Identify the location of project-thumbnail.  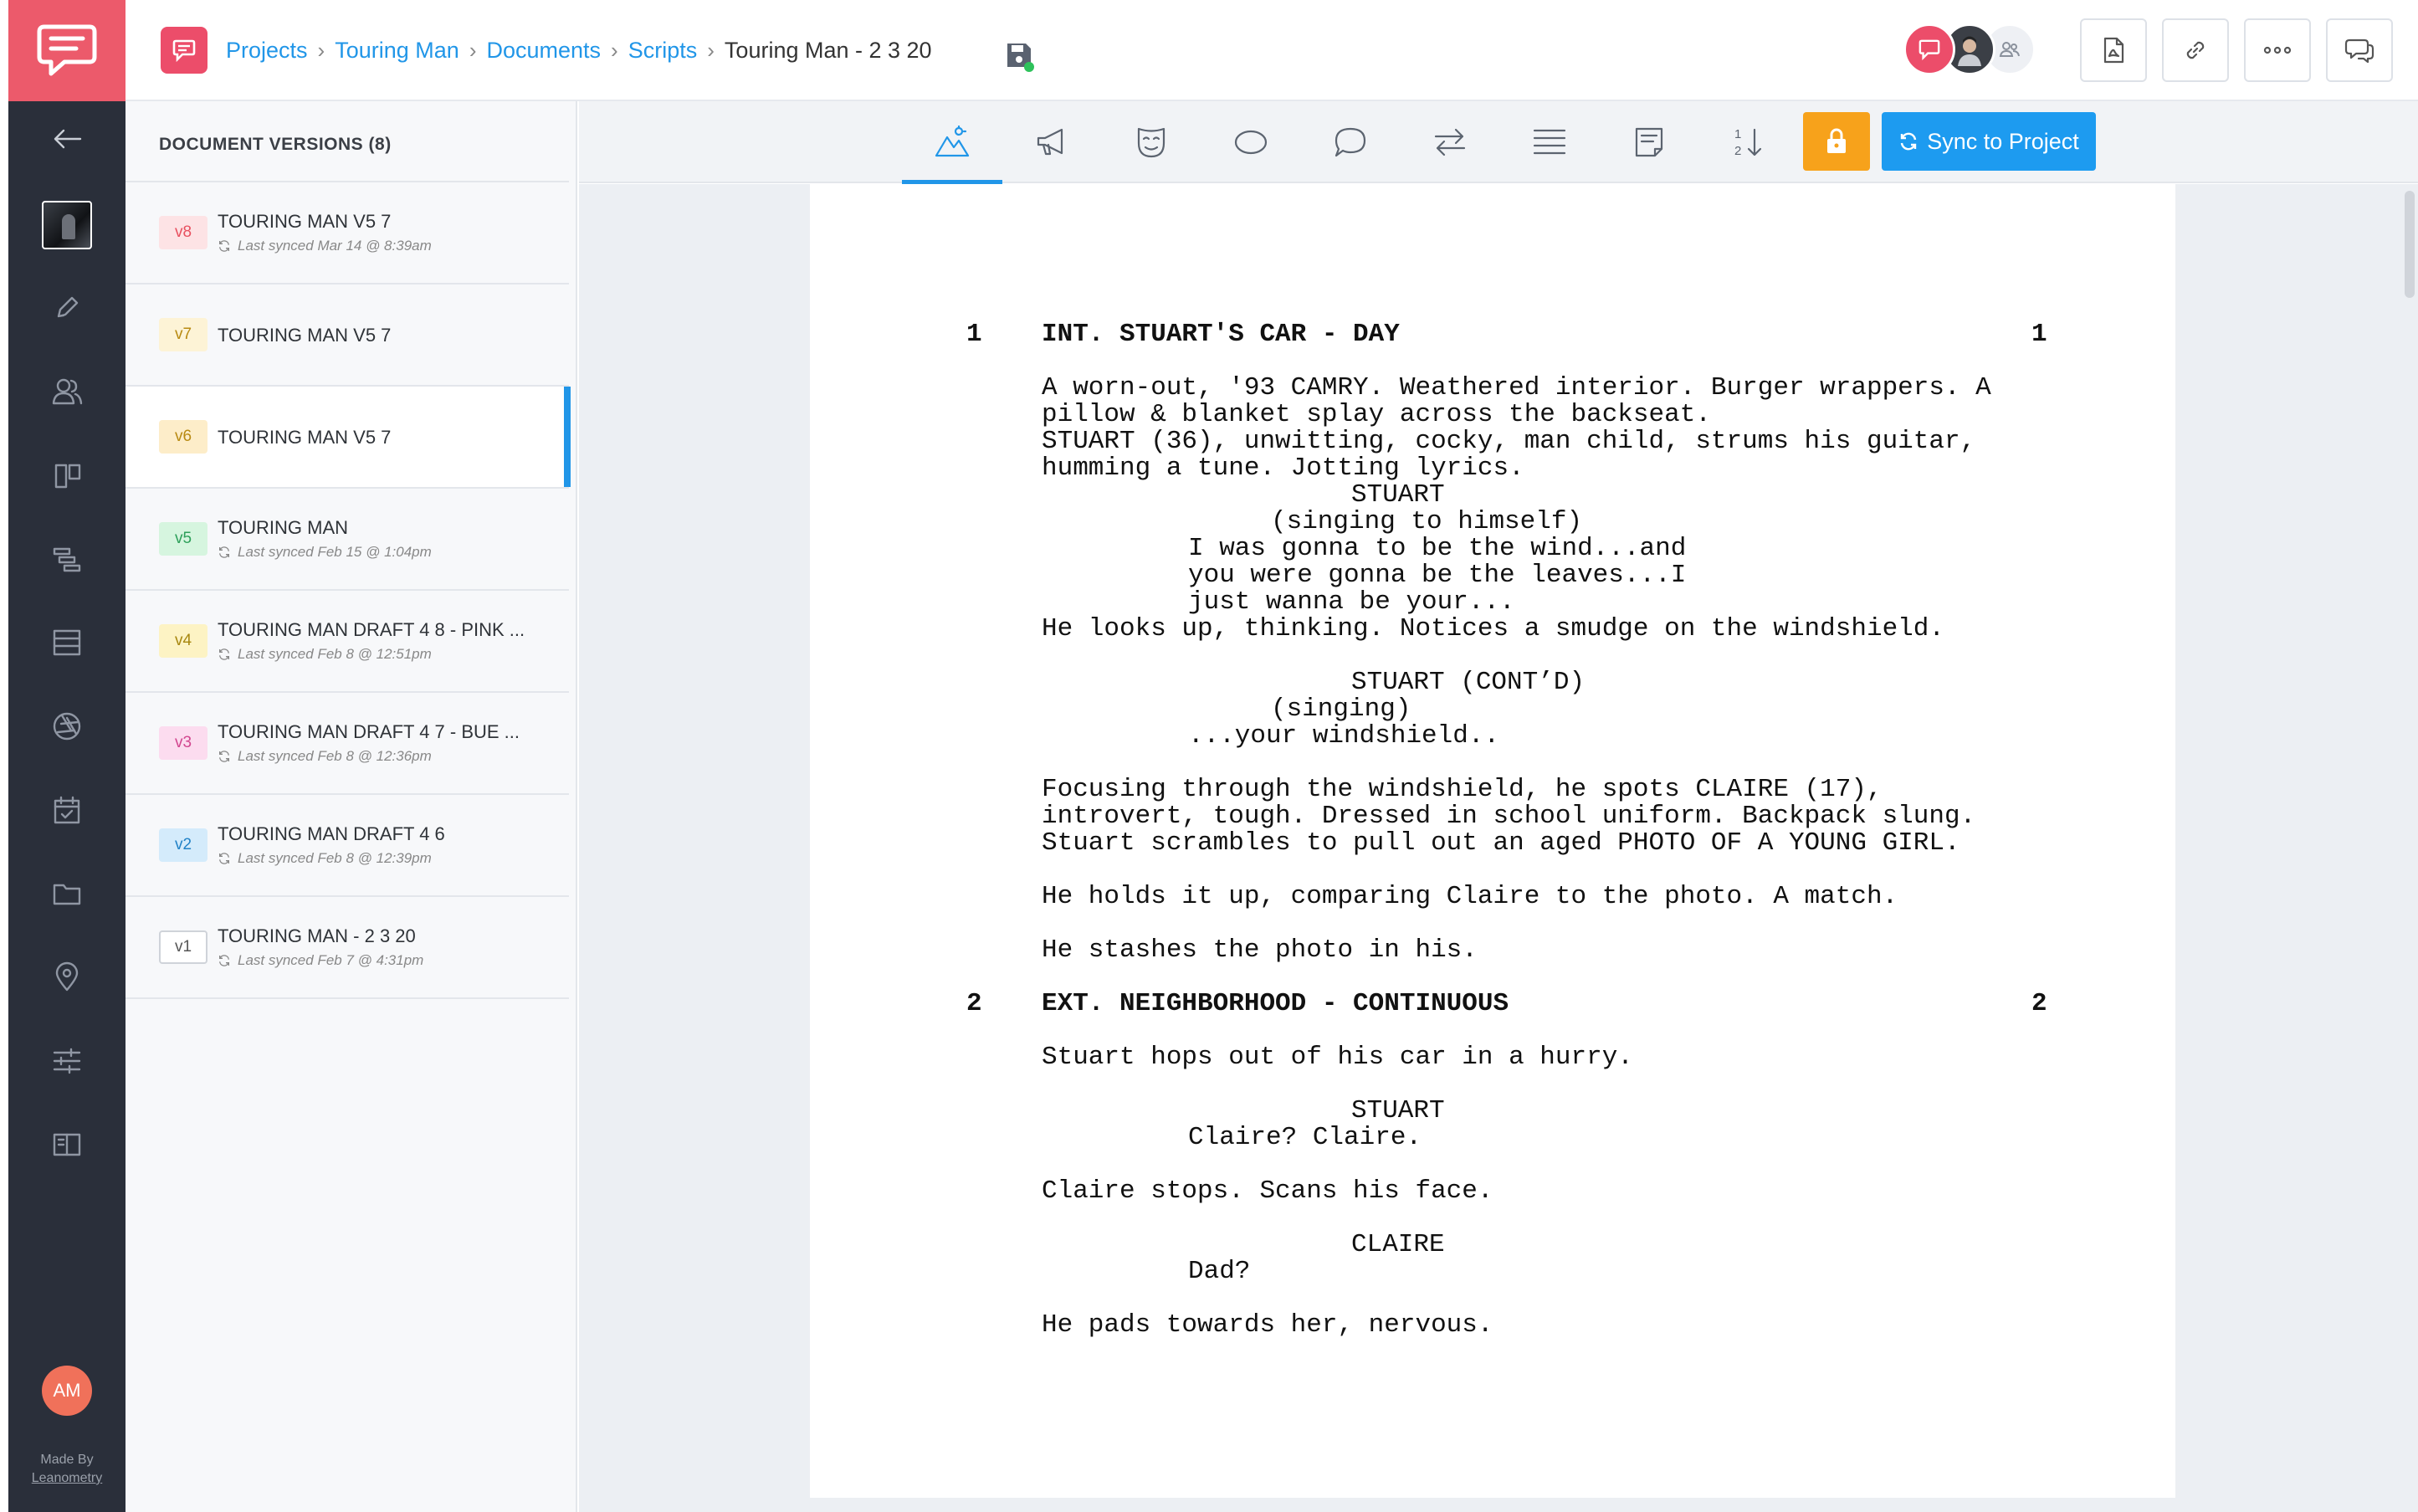
(67, 225).